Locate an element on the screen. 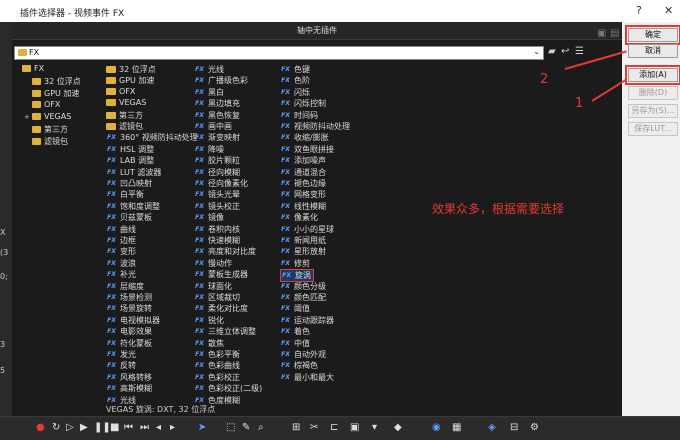  plugin-list-item: FX 双鱼眼拼接 is located at coordinates (307, 149).